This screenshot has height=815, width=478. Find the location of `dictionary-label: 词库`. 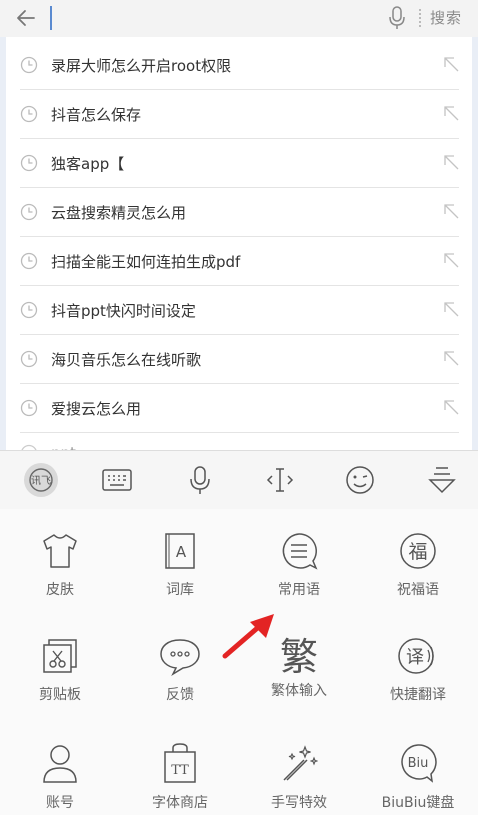

dictionary-label: 词库 is located at coordinates (180, 590).